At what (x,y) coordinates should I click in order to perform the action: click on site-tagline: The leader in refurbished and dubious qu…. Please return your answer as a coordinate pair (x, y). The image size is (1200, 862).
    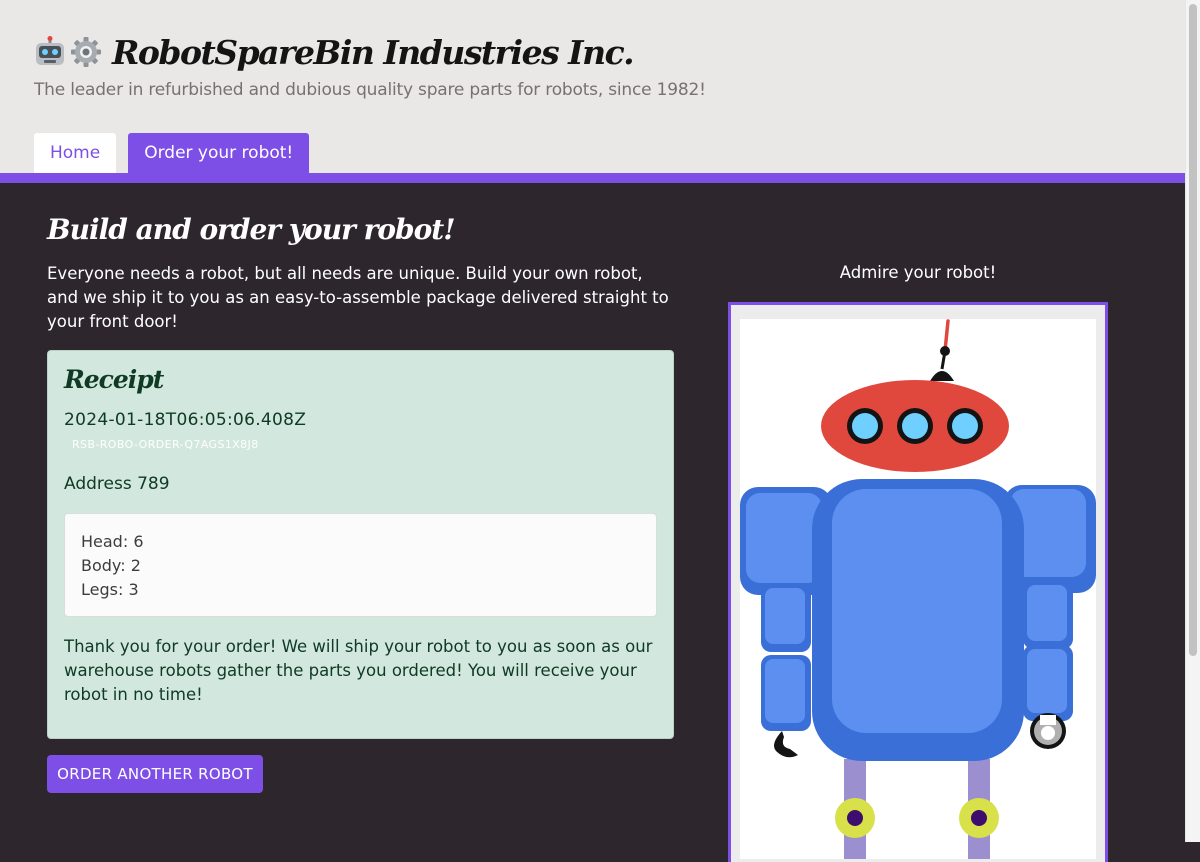
    Looking at the image, I should click on (370, 90).